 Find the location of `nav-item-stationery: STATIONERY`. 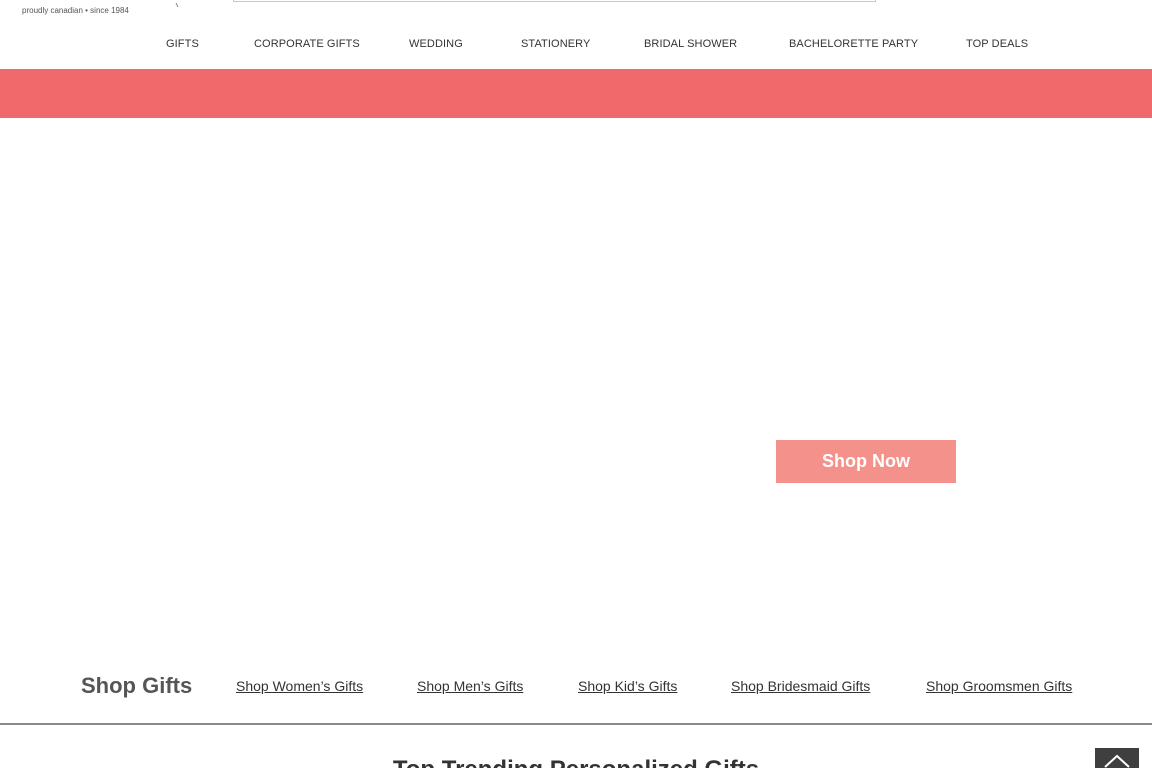

nav-item-stationery: STATIONERY is located at coordinates (555, 44).